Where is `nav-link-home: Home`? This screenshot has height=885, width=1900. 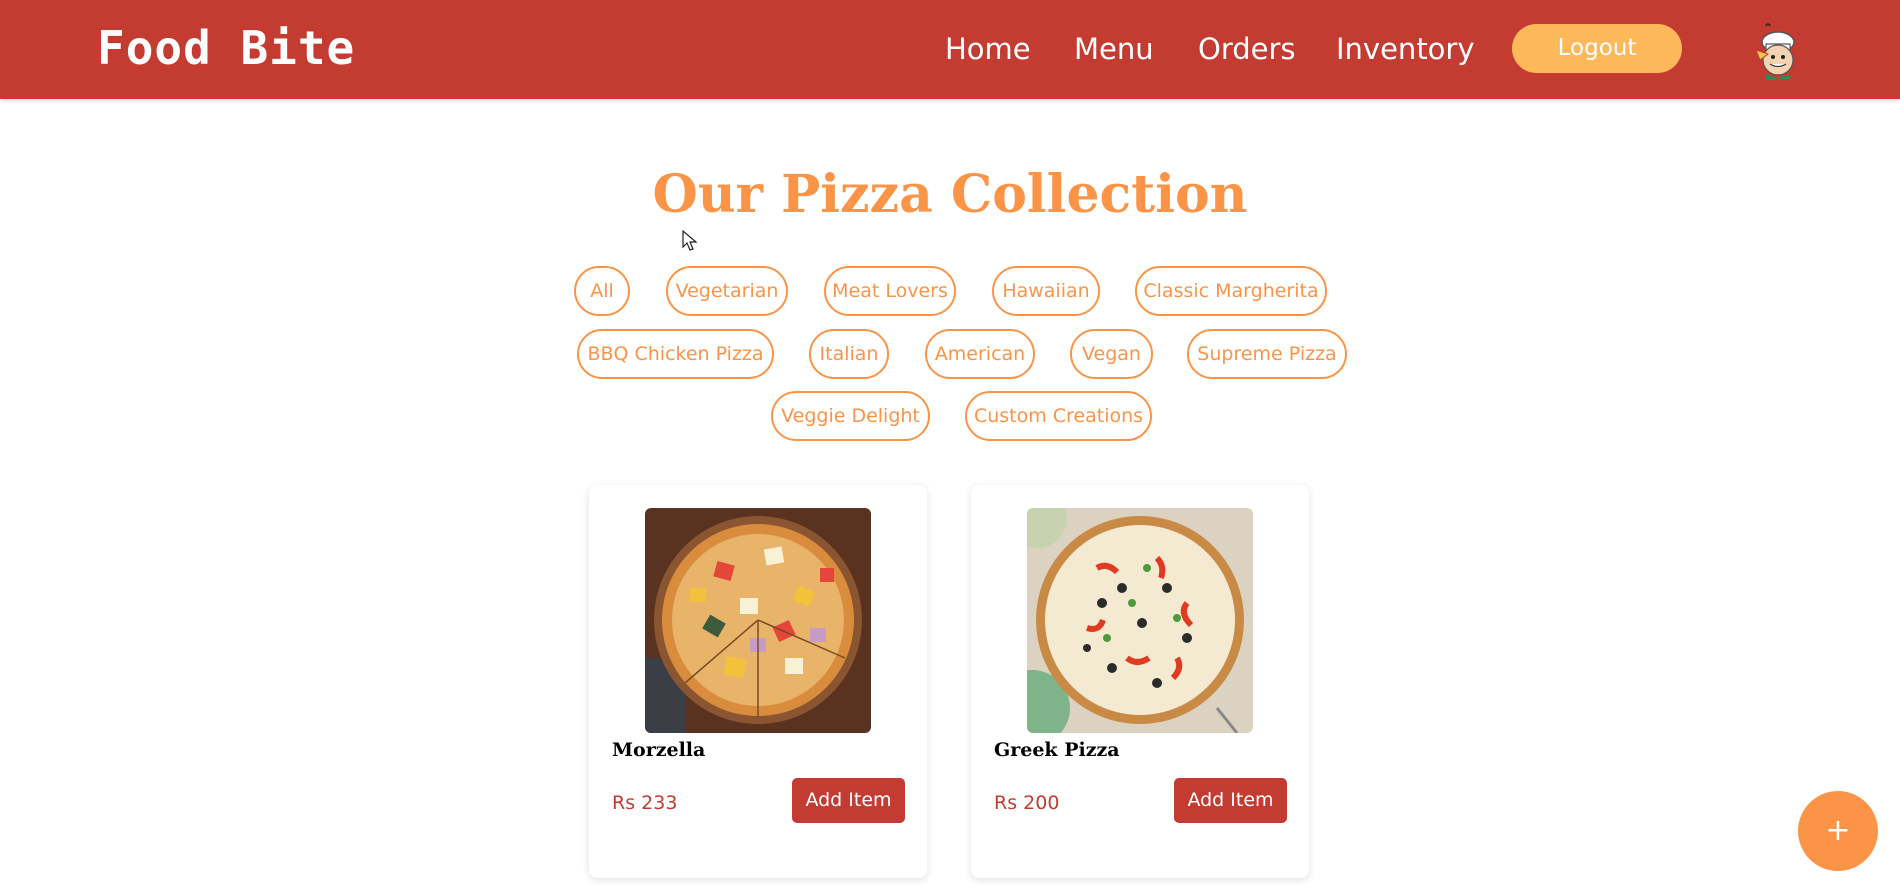
nav-link-home: Home is located at coordinates (988, 49).